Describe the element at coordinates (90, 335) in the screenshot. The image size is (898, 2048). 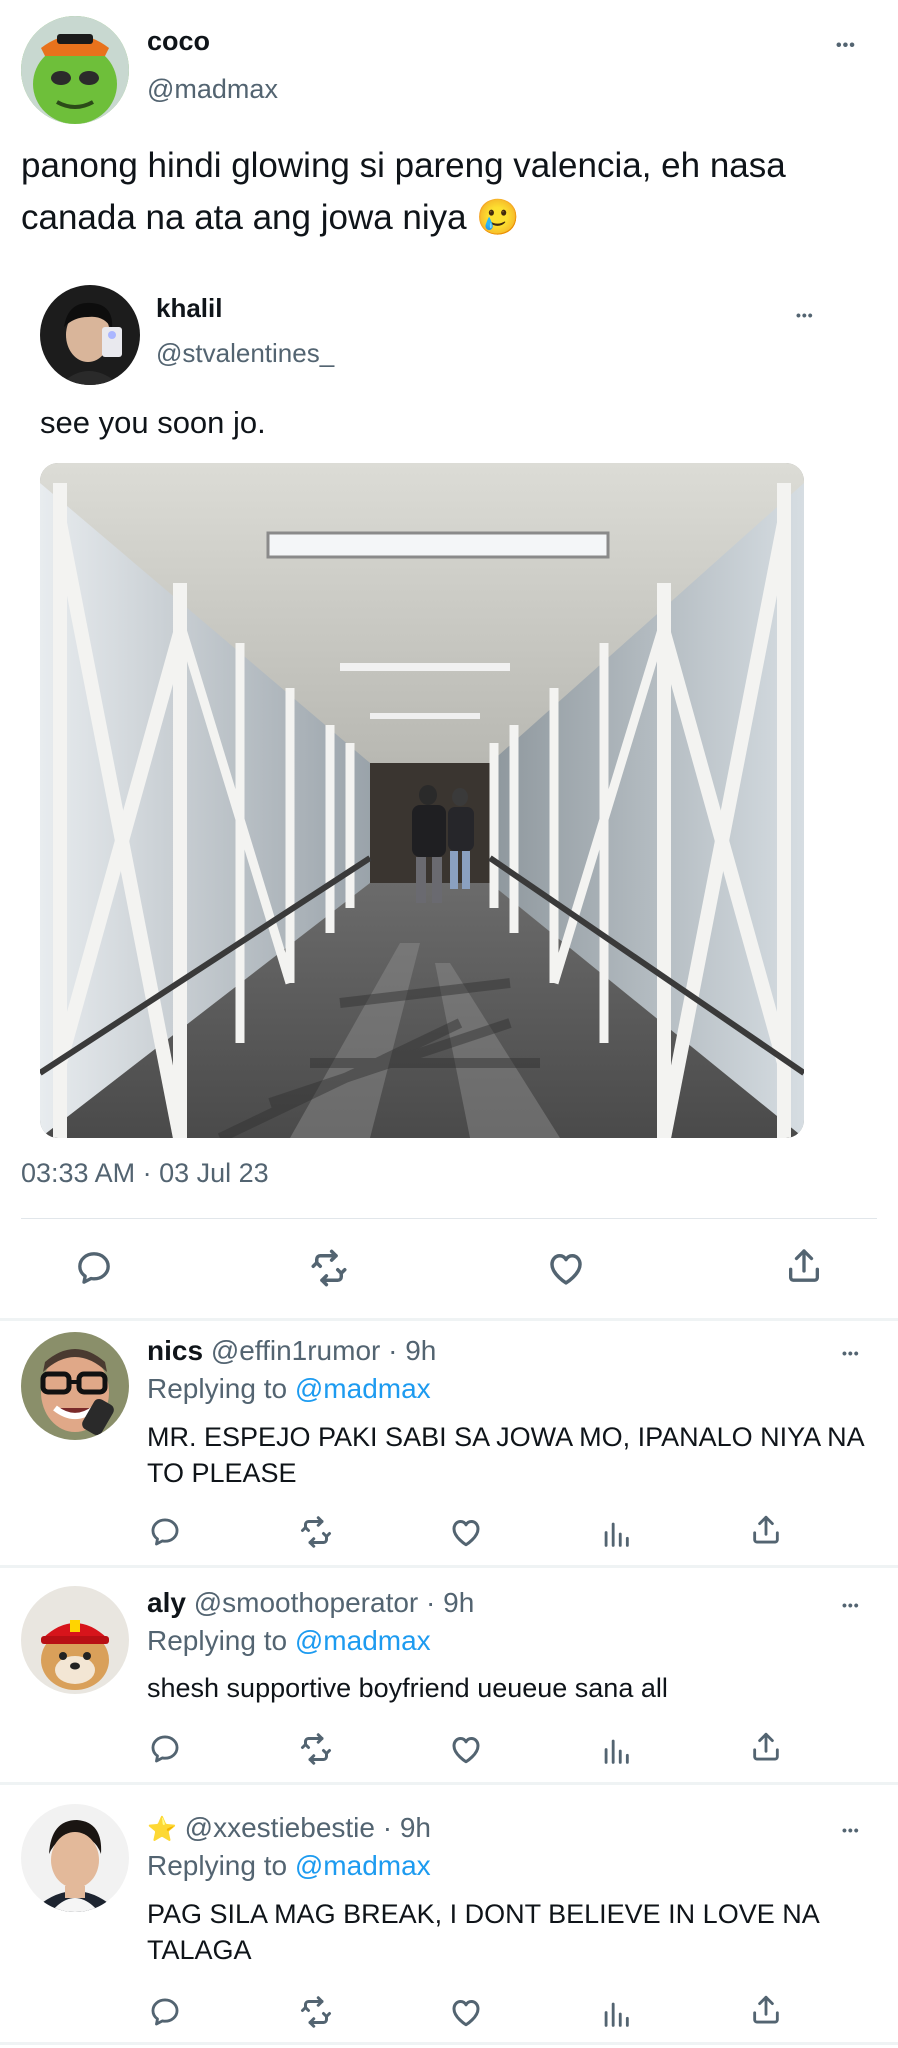
I see `quoted-author-avatar` at that location.